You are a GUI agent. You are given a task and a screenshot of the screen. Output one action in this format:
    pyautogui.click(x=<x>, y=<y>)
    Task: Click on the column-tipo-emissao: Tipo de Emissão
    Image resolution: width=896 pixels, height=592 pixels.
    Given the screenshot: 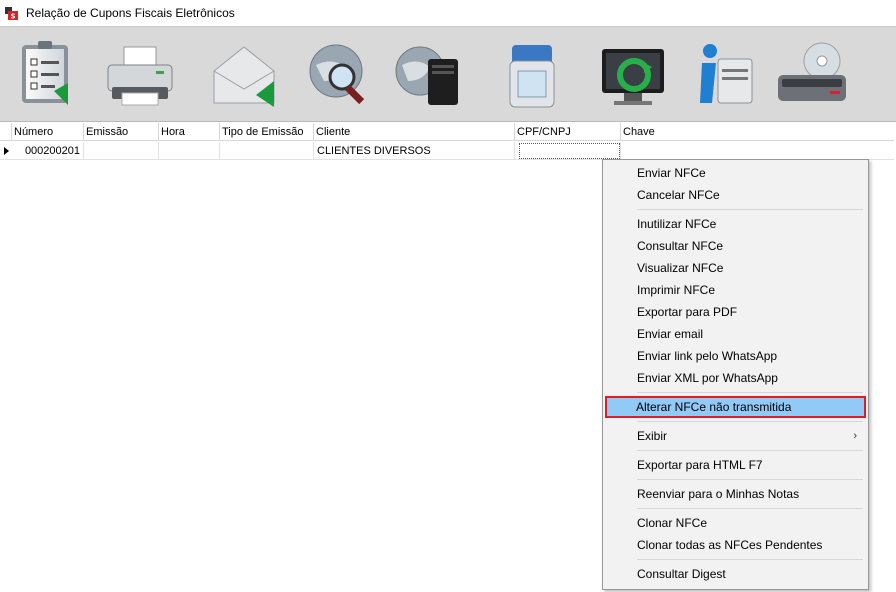 What is the action you would take?
    pyautogui.click(x=267, y=132)
    